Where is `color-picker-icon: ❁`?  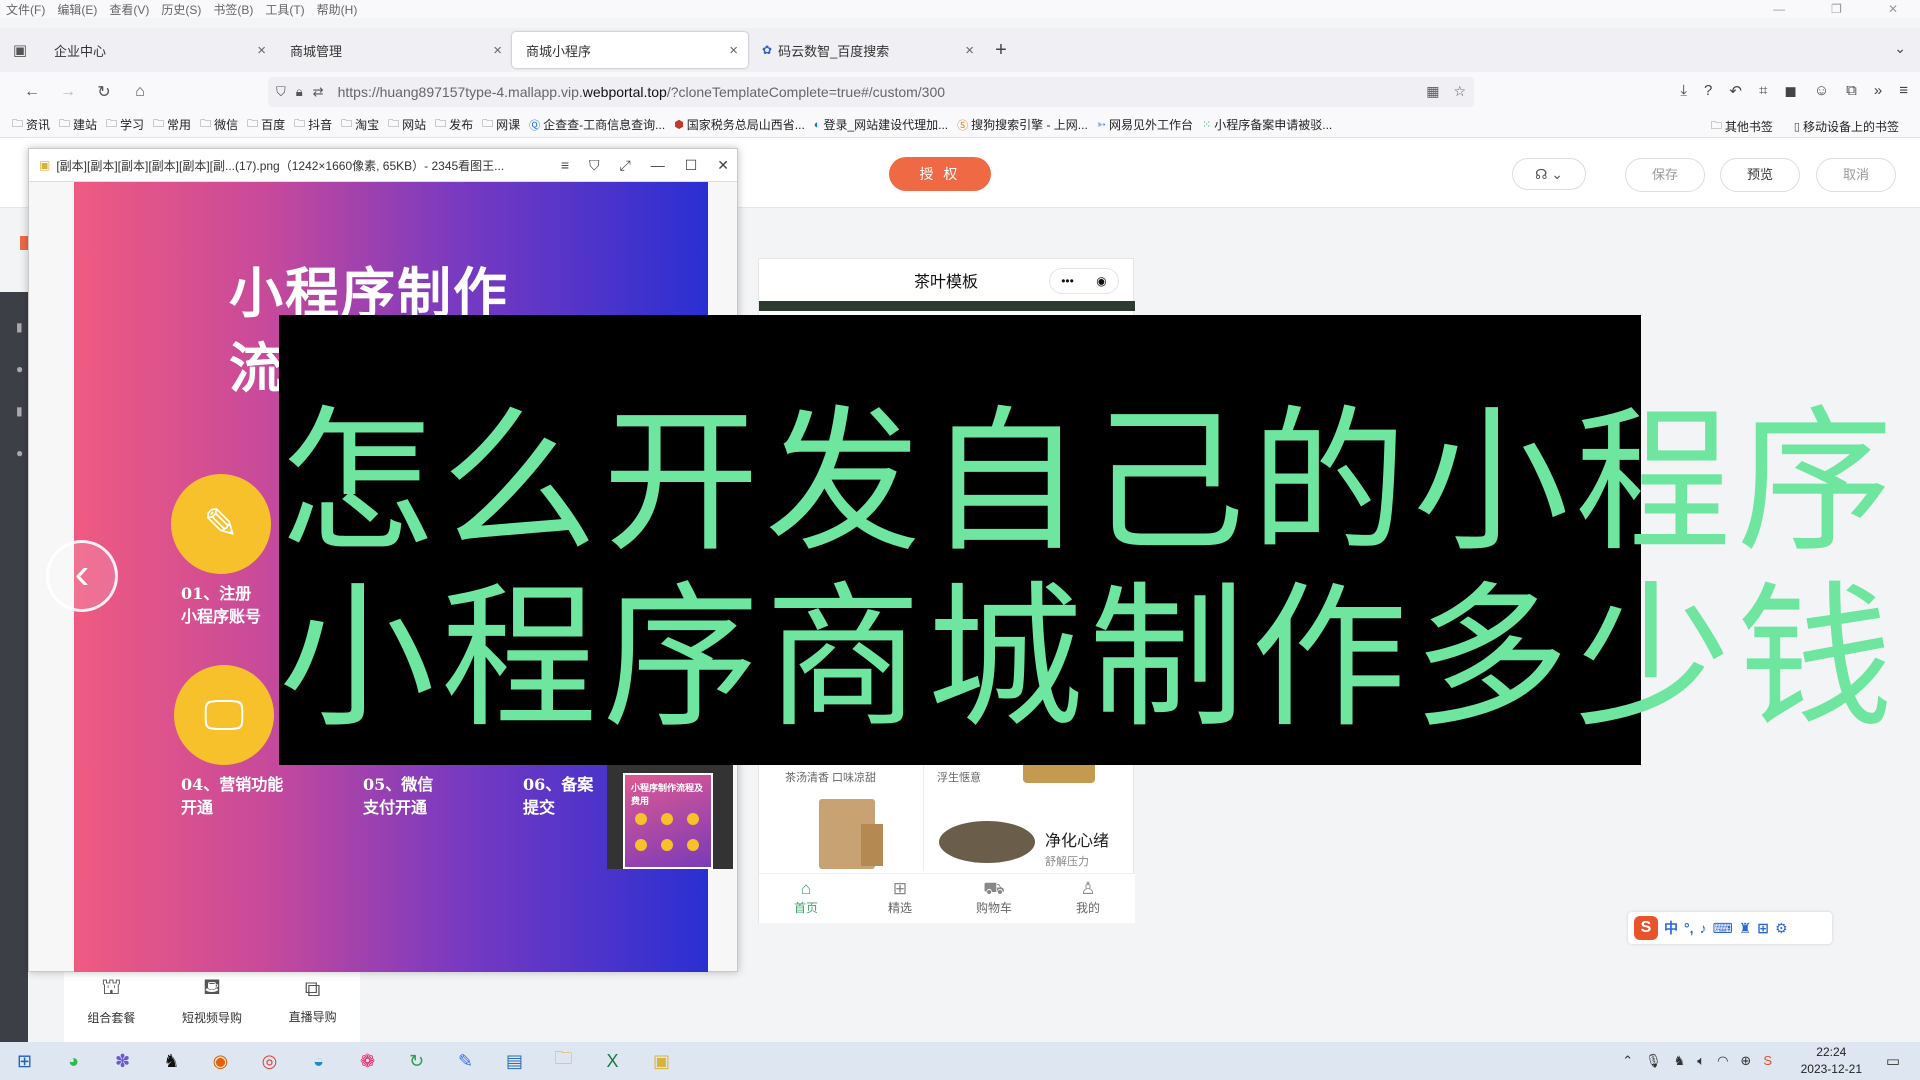
color-picker-icon: ❁ is located at coordinates (367, 1061).